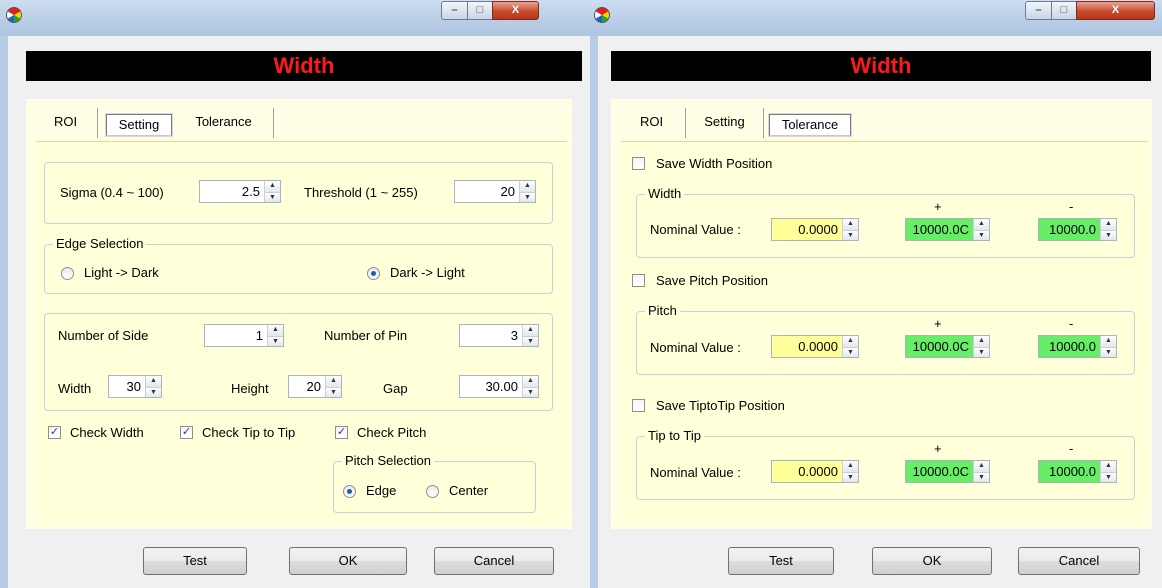 The width and height of the screenshot is (1162, 588). What do you see at coordinates (940, 229) in the screenshot?
I see `width-plus-value: 10000.0C` at bounding box center [940, 229].